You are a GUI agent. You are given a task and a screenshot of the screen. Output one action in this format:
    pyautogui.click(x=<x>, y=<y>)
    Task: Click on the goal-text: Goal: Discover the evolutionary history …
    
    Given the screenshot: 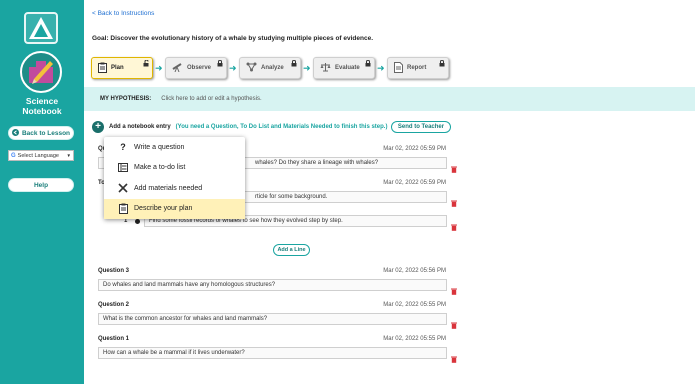 What is the action you would take?
    pyautogui.click(x=233, y=38)
    